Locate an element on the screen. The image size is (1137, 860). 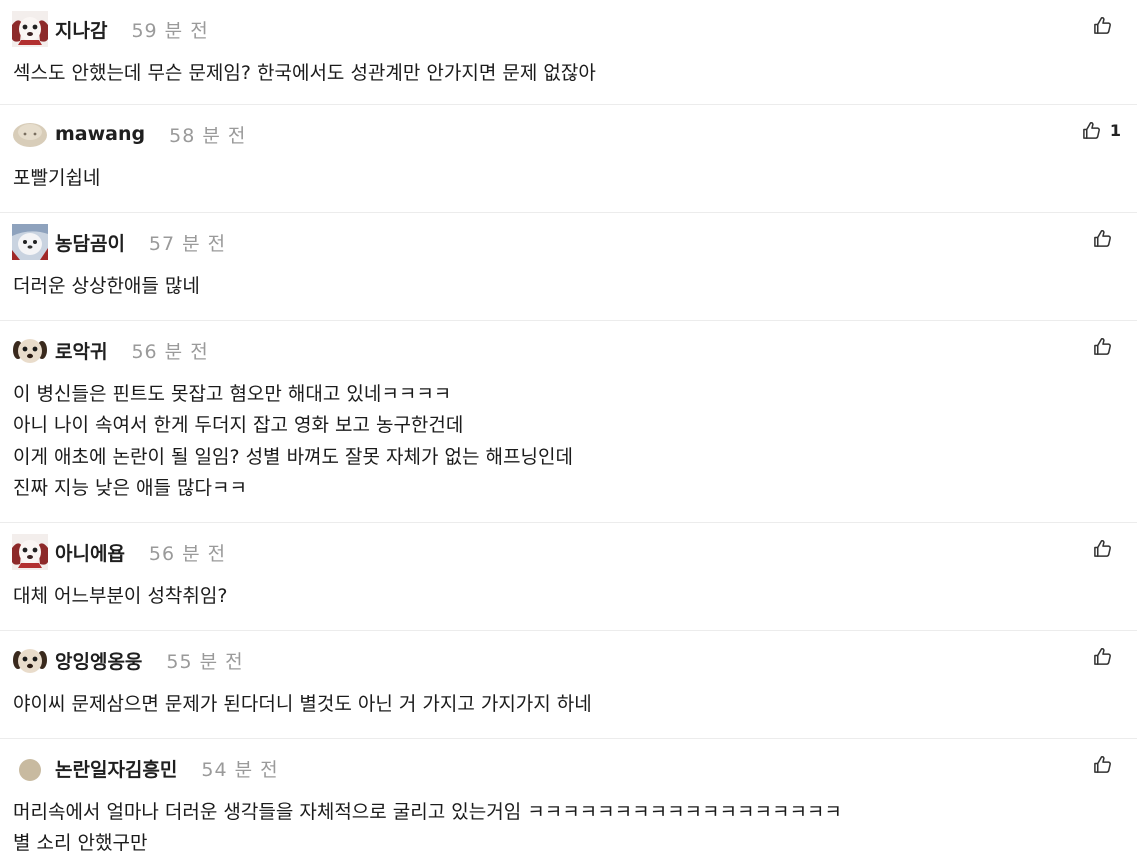
like-count: 1 is located at coordinates (1115, 130).